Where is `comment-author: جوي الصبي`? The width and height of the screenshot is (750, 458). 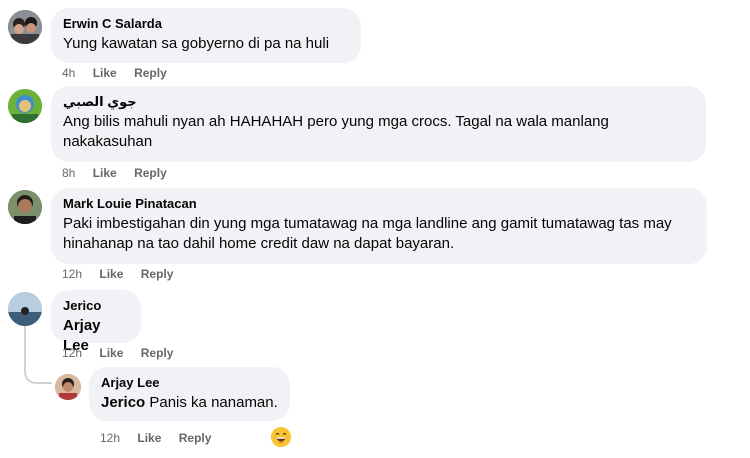 comment-author: جوي الصبي is located at coordinates (378, 102).